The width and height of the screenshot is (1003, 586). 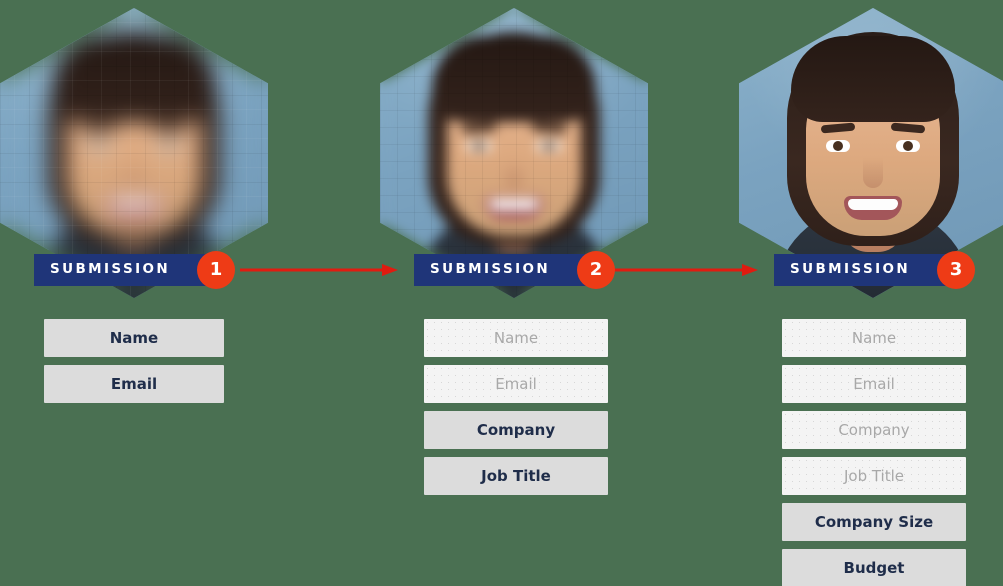 What do you see at coordinates (850, 269) in the screenshot?
I see `submission-badge-label-3: SUBMISSION` at bounding box center [850, 269].